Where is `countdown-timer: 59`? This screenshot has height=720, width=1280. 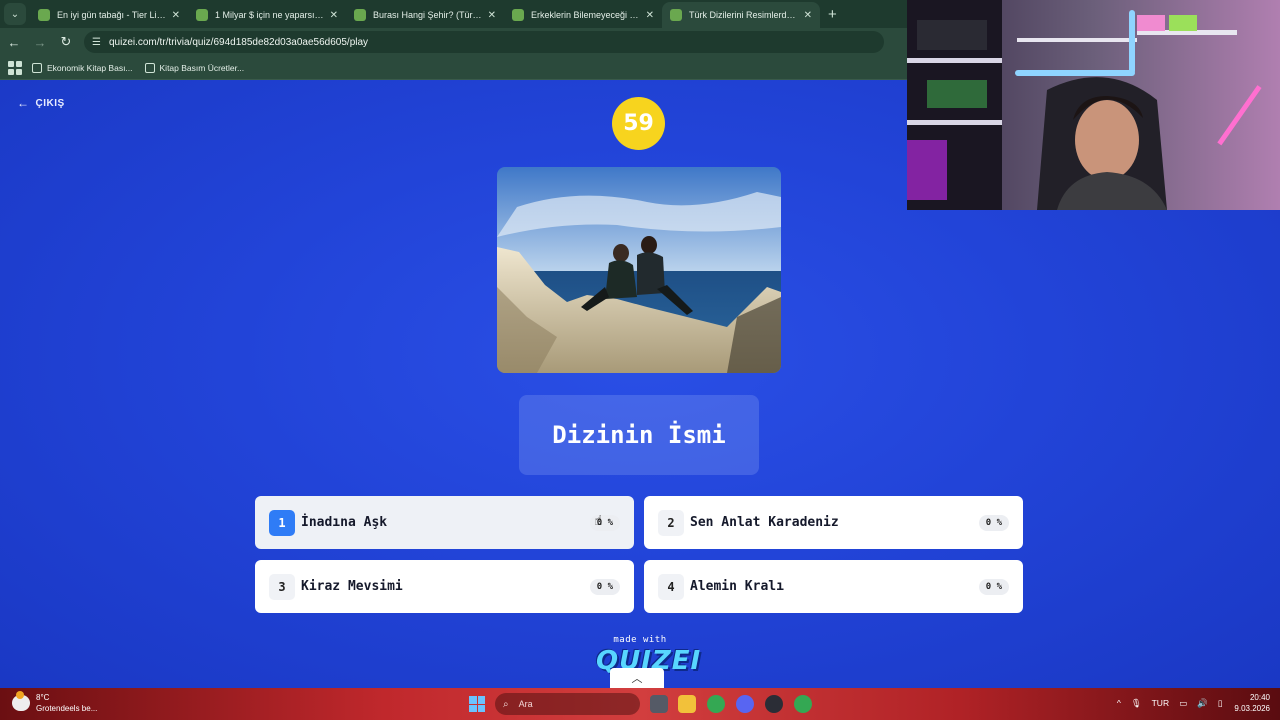 countdown-timer: 59 is located at coordinates (638, 123).